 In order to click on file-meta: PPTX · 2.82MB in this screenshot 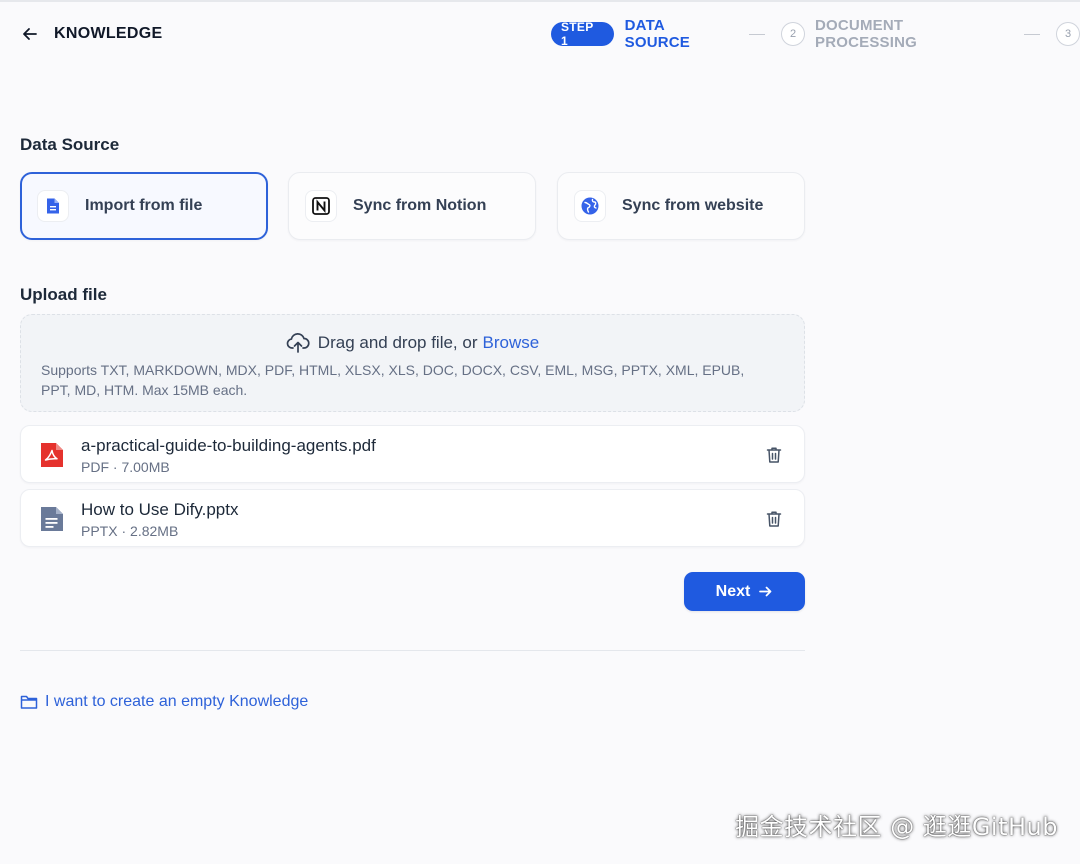, I will do `click(129, 531)`.